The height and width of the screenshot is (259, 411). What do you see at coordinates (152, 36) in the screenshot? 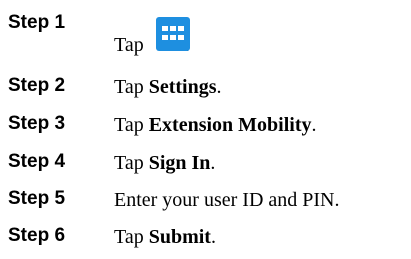
I see `step-instruction: Tap .` at bounding box center [152, 36].